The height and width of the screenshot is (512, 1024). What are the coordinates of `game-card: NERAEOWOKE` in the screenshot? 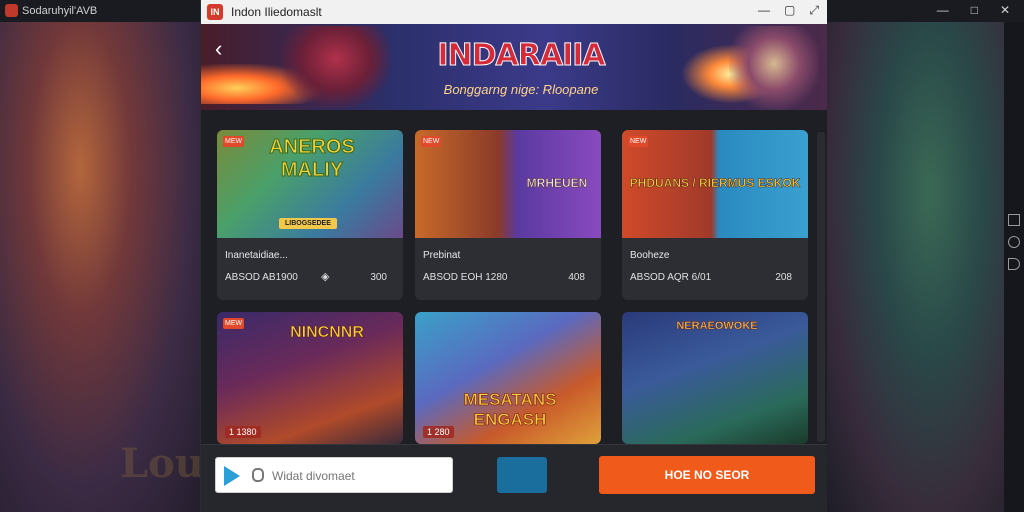 It's located at (715, 378).